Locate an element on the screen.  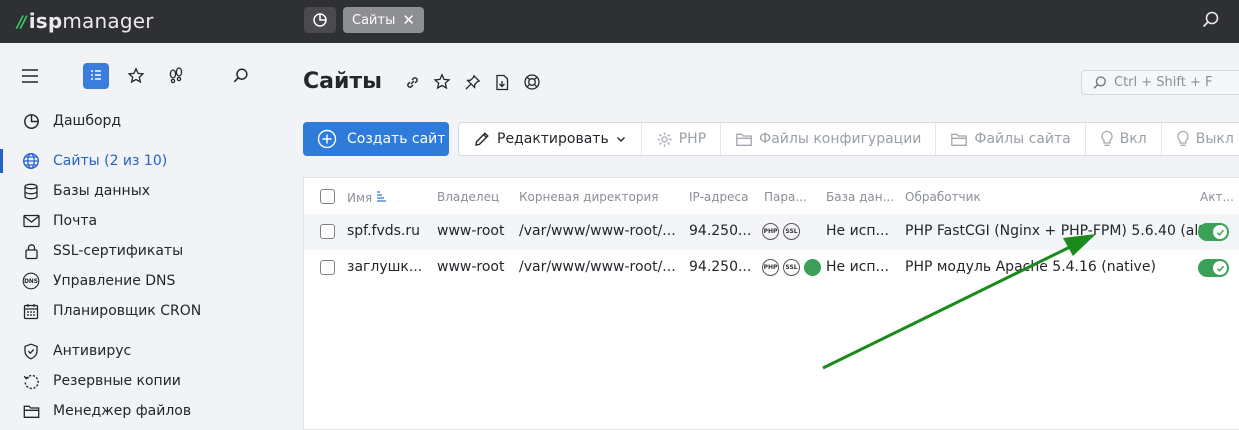
php-button: PHP is located at coordinates (682, 139).